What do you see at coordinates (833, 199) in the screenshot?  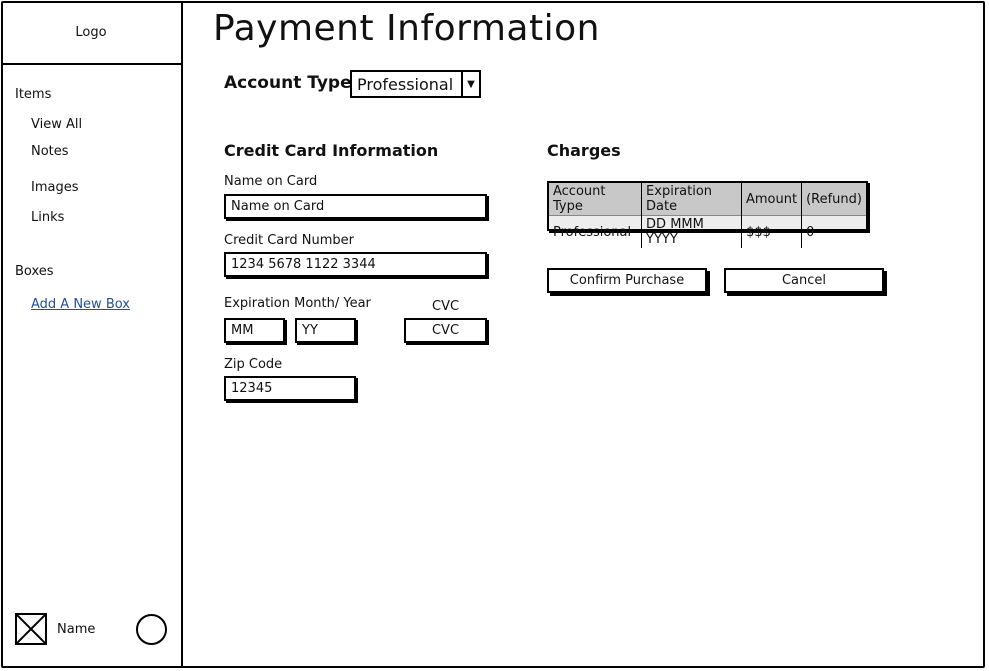 I see `column-header: (Refund)` at bounding box center [833, 199].